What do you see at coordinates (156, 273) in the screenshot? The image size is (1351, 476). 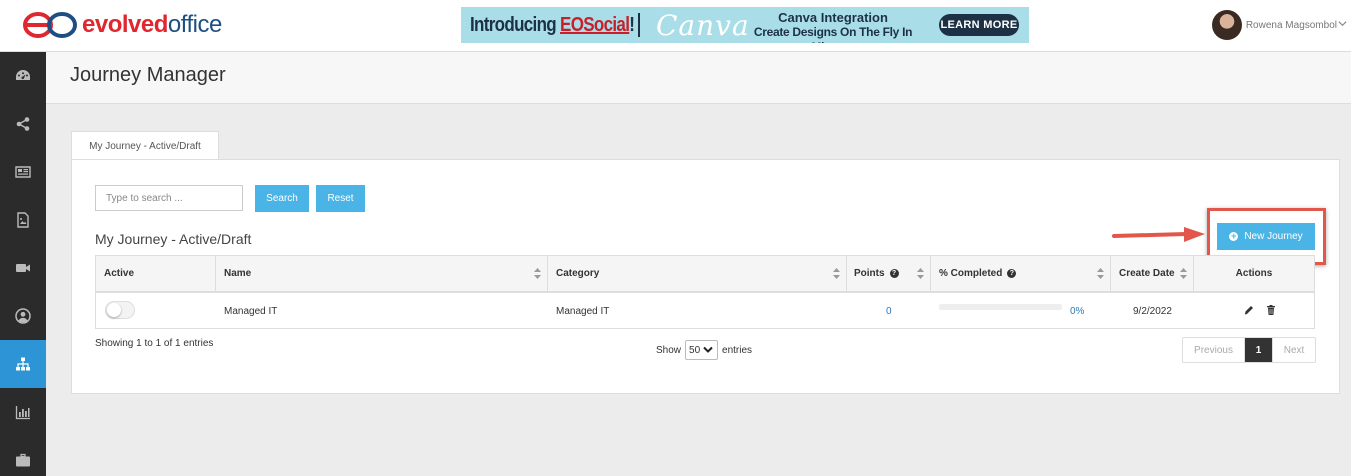 I see `column-header-active: Active` at bounding box center [156, 273].